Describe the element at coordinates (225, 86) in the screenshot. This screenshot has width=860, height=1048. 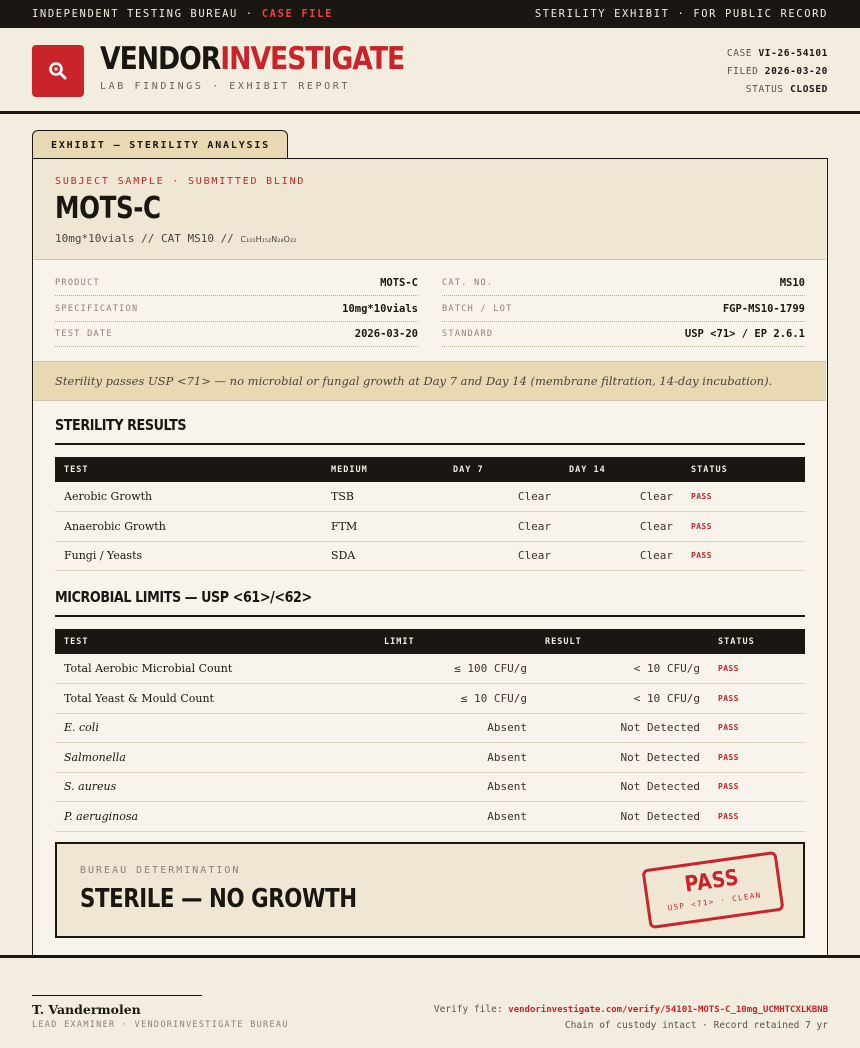
I see `brand-subtitle: LAB FINDINGS · EXHIBIT REPORT` at that location.